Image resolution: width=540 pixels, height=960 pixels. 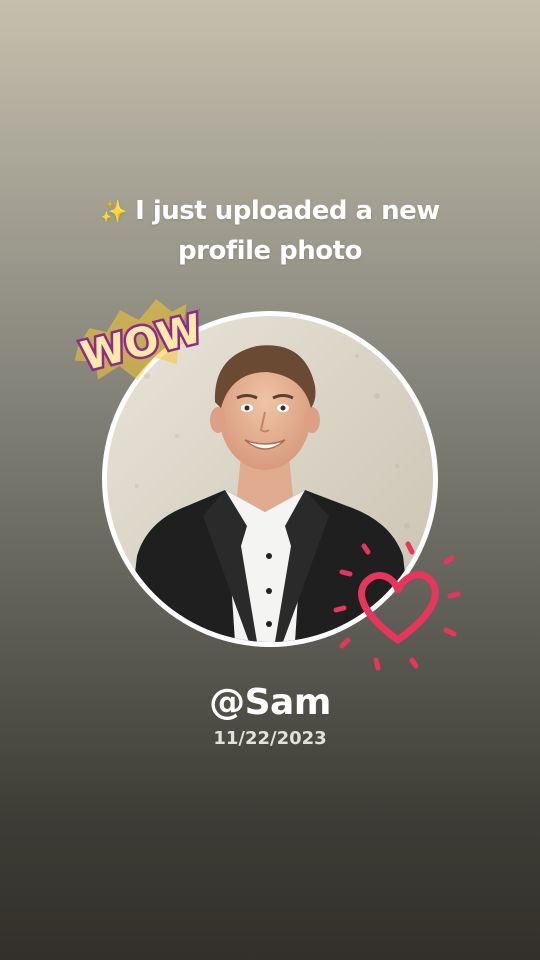 I want to click on username: @Sam, so click(x=270, y=702).